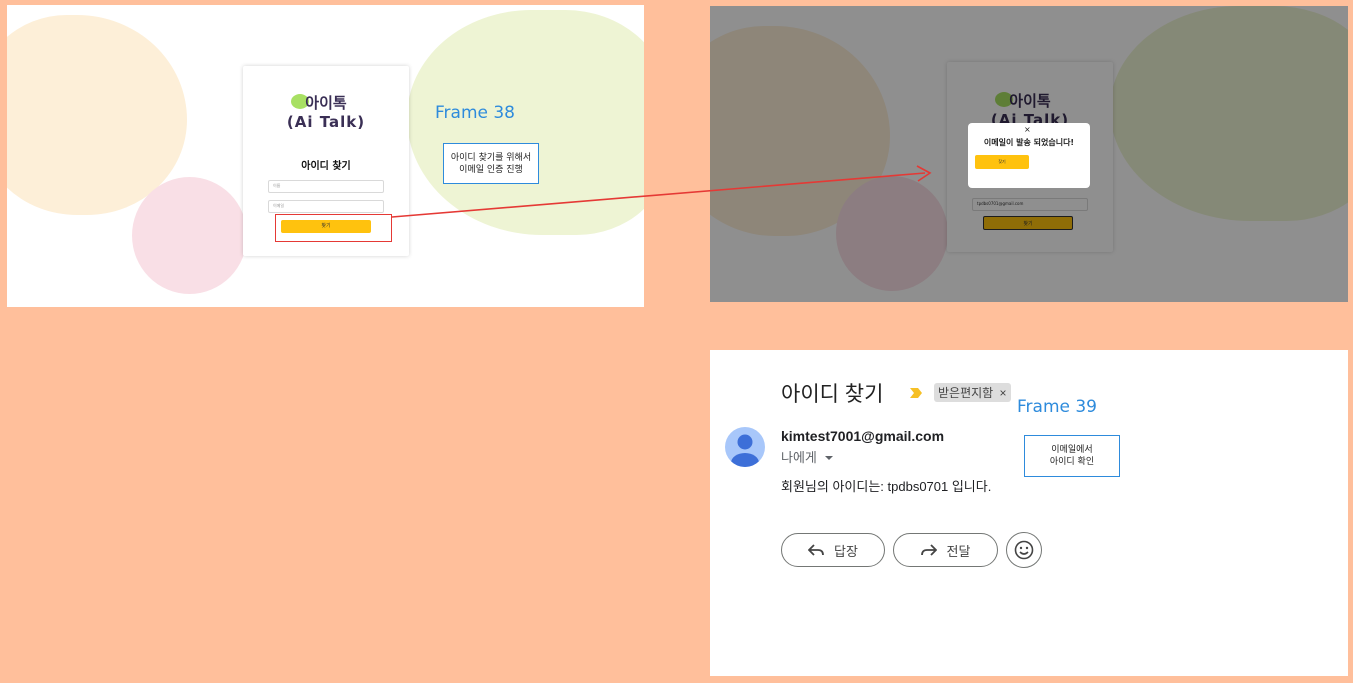 The height and width of the screenshot is (683, 1353). What do you see at coordinates (326, 166) in the screenshot?
I see `page-title: 아이디 찾기` at bounding box center [326, 166].